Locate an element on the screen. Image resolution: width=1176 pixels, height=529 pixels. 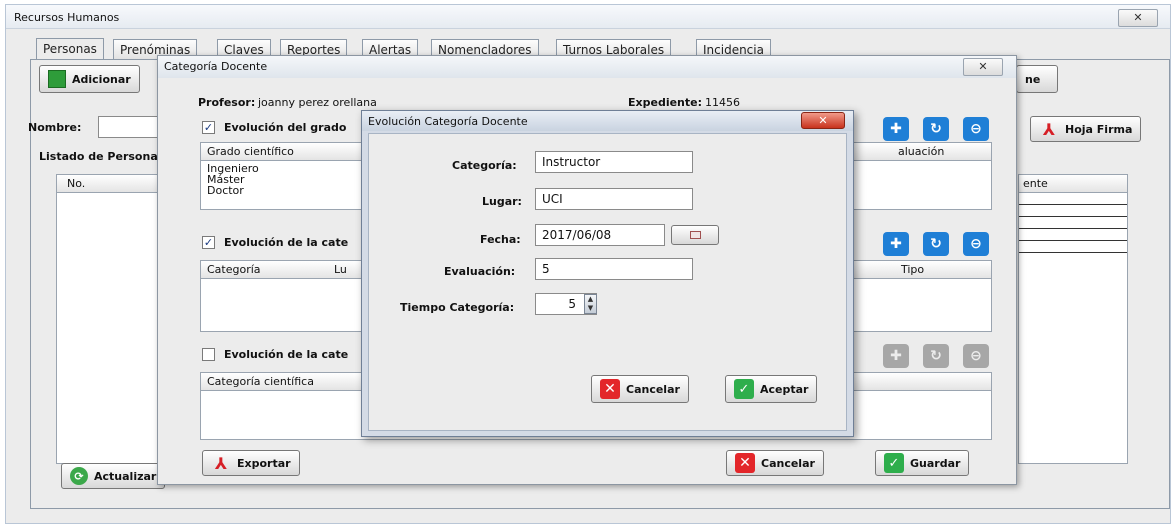
section1-checkbox: ✓ is located at coordinates (208, 127).